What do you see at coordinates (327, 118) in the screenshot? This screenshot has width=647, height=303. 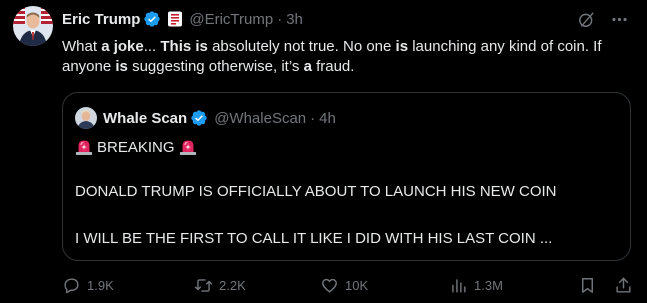 I see `quote-time: 4h` at bounding box center [327, 118].